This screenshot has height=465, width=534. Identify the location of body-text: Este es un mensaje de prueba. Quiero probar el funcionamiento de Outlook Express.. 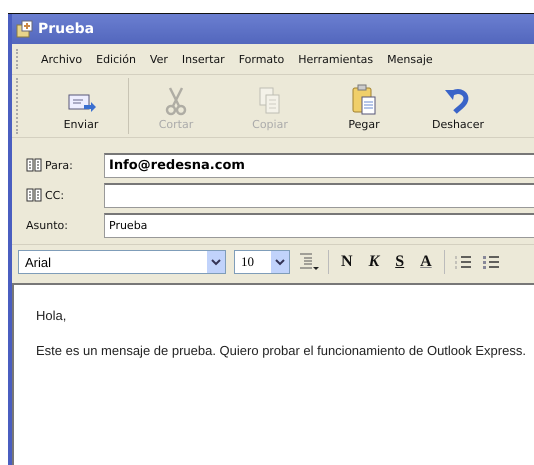
(281, 351).